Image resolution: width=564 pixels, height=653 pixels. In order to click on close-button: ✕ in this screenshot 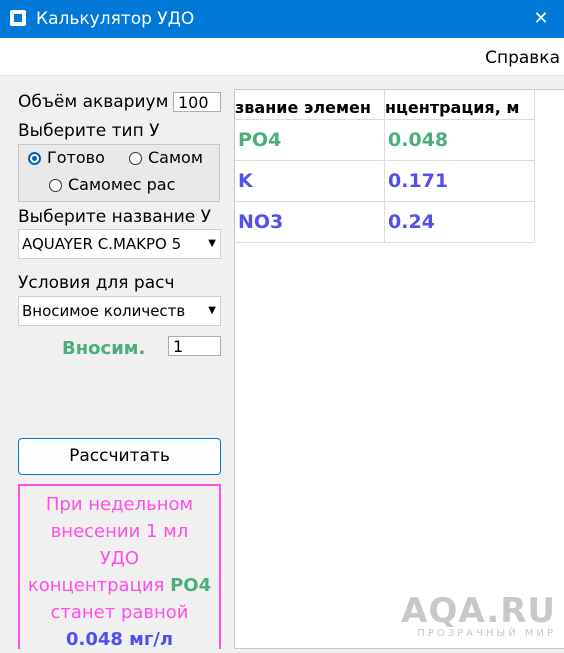, I will do `click(541, 19)`.